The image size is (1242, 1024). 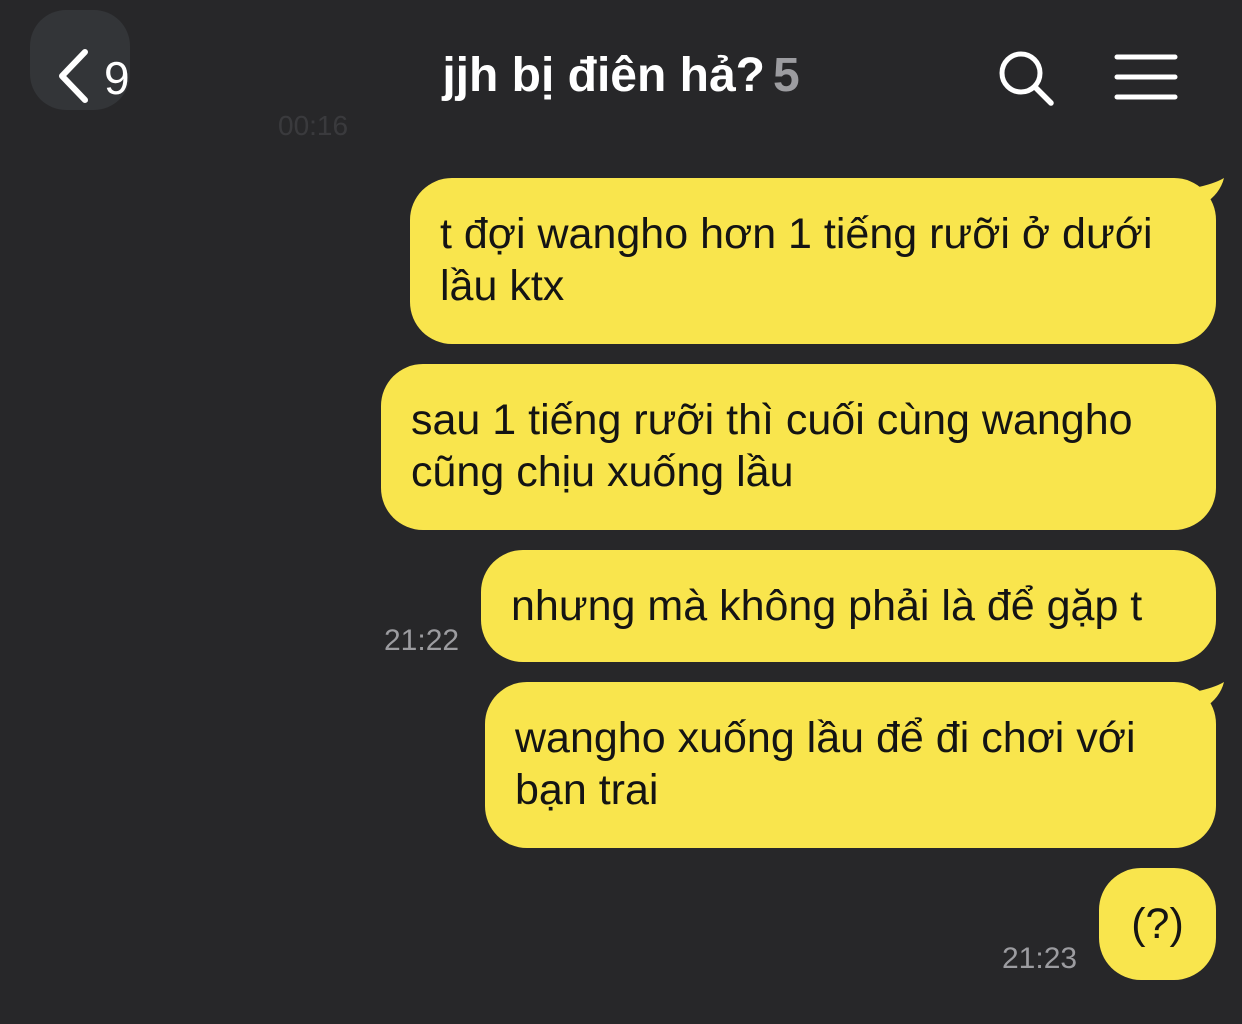 I want to click on message-timestamp: 21:22, so click(x=422, y=640).